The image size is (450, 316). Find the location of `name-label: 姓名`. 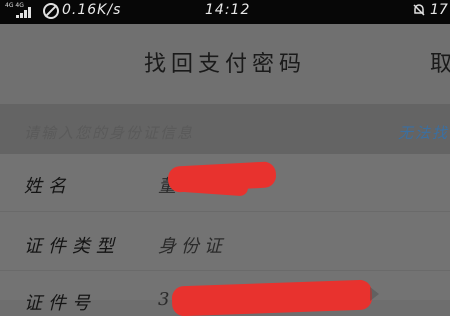

name-label: 姓名 is located at coordinates (48, 186).